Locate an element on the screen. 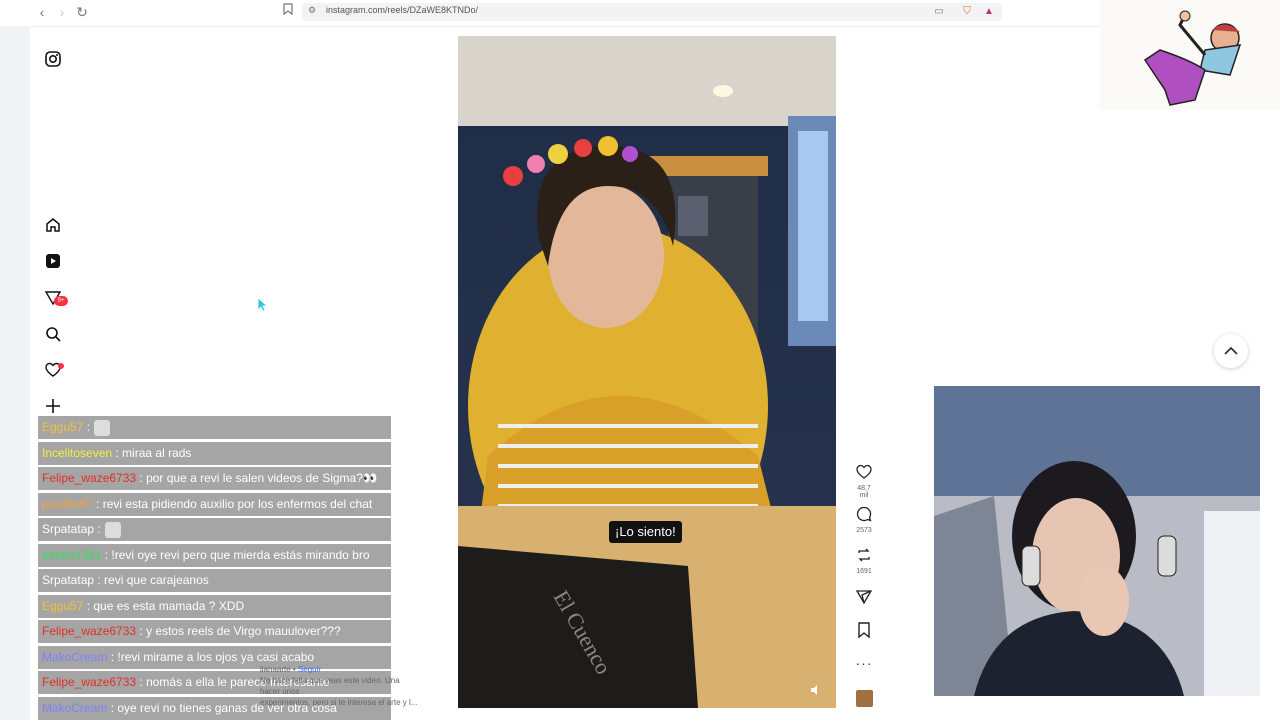 This screenshot has width=1280, height=722. url-text: instagram.com/reels/DZaWE8KTNDo/ is located at coordinates (402, 10).